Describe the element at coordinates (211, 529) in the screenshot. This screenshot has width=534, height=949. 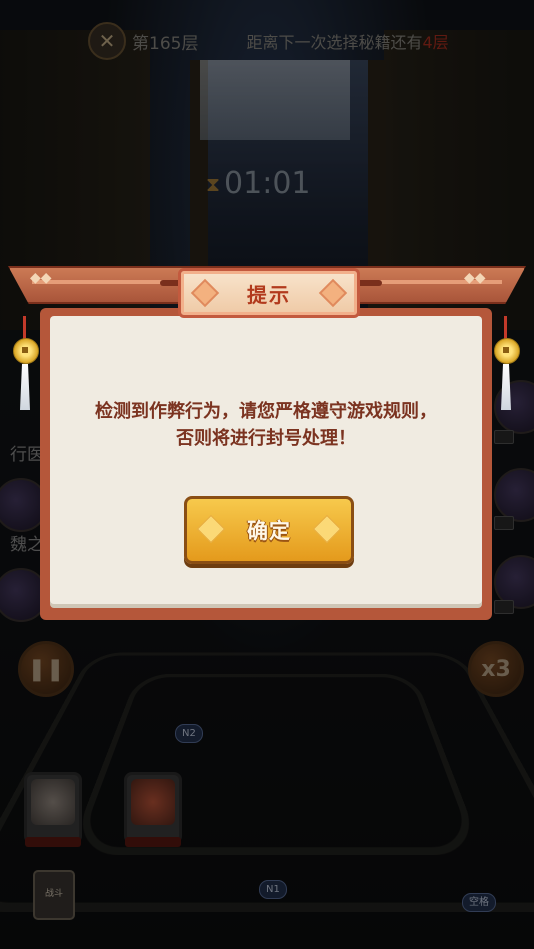
I see `button-diamond-left` at that location.